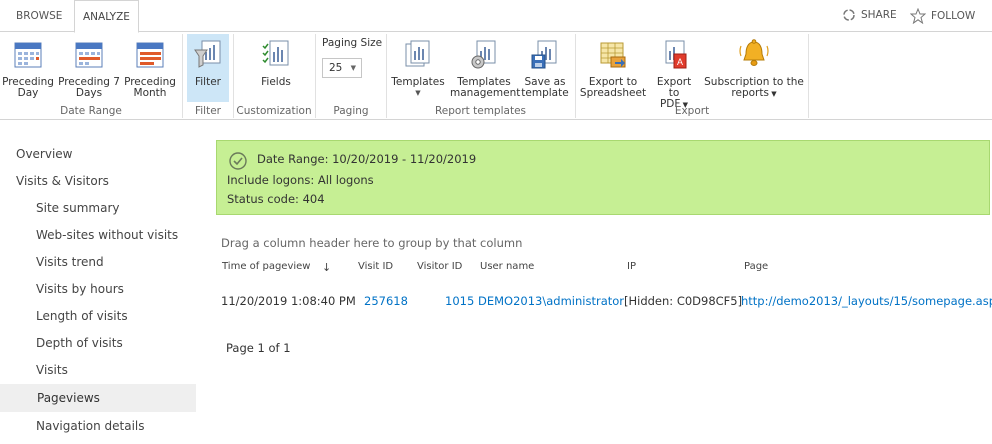 The image size is (992, 444). I want to click on spreadsheet-icon, so click(613, 55).